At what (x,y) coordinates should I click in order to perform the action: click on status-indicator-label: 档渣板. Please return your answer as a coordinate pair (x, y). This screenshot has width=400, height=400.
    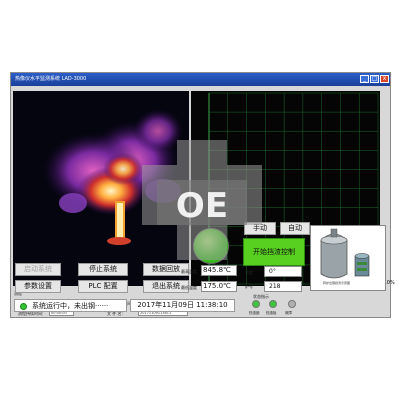
    Looking at the image, I should click on (271, 313).